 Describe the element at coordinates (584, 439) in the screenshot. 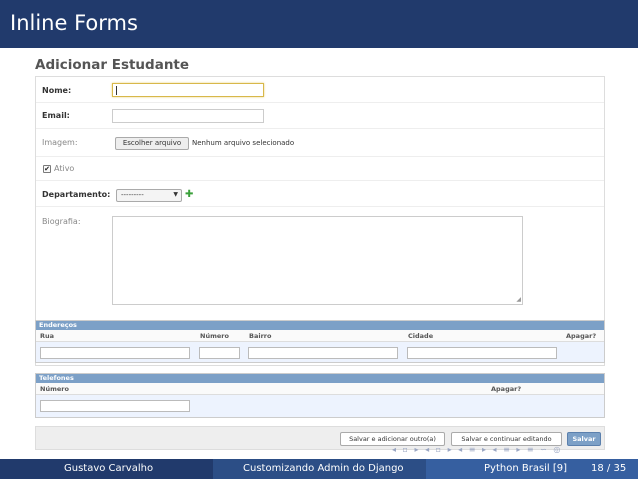

I see `save-button: Salvar` at that location.